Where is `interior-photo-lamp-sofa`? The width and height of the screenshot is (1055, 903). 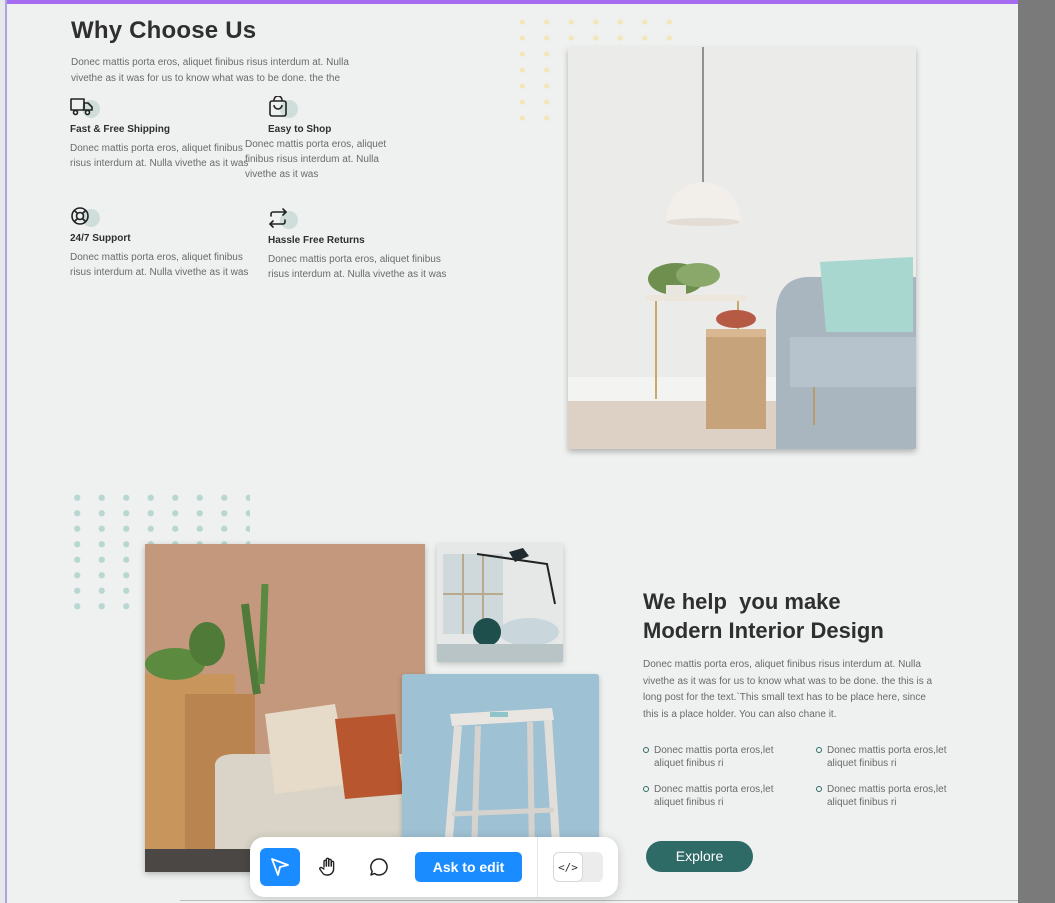 interior-photo-lamp-sofa is located at coordinates (742, 248).